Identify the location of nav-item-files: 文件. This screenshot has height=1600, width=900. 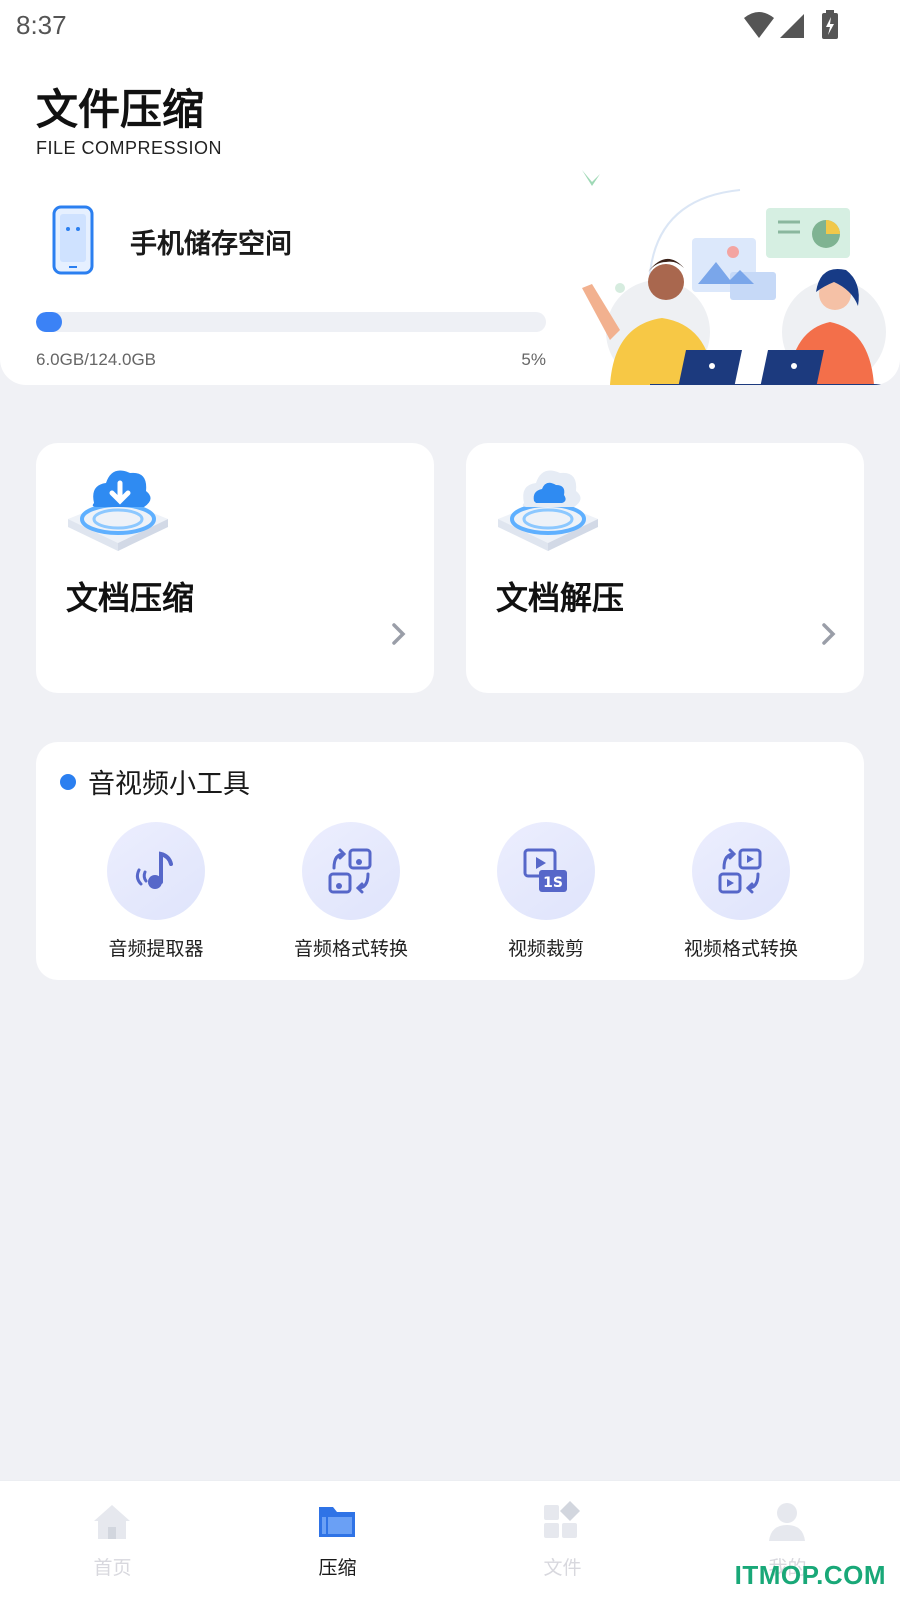
(562, 1540).